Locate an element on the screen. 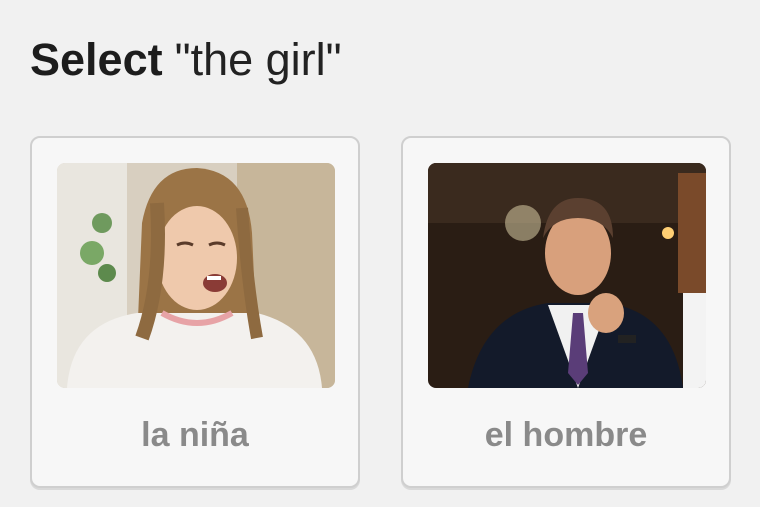 The width and height of the screenshot is (760, 507). option-label: la niña is located at coordinates (195, 435).